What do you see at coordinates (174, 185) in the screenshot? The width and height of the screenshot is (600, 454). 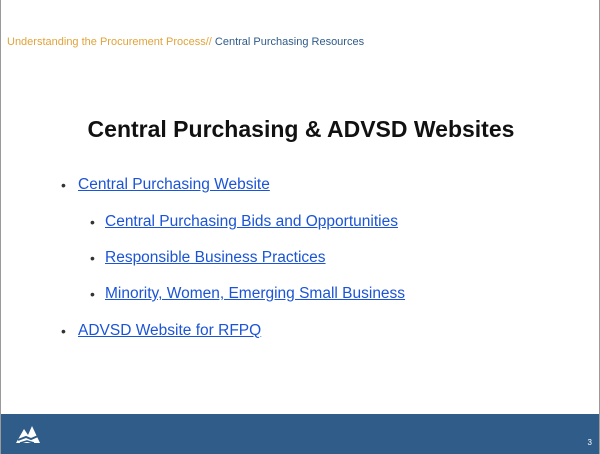 I see `central-purchasing-website-link: Central Purchasing Website` at bounding box center [174, 185].